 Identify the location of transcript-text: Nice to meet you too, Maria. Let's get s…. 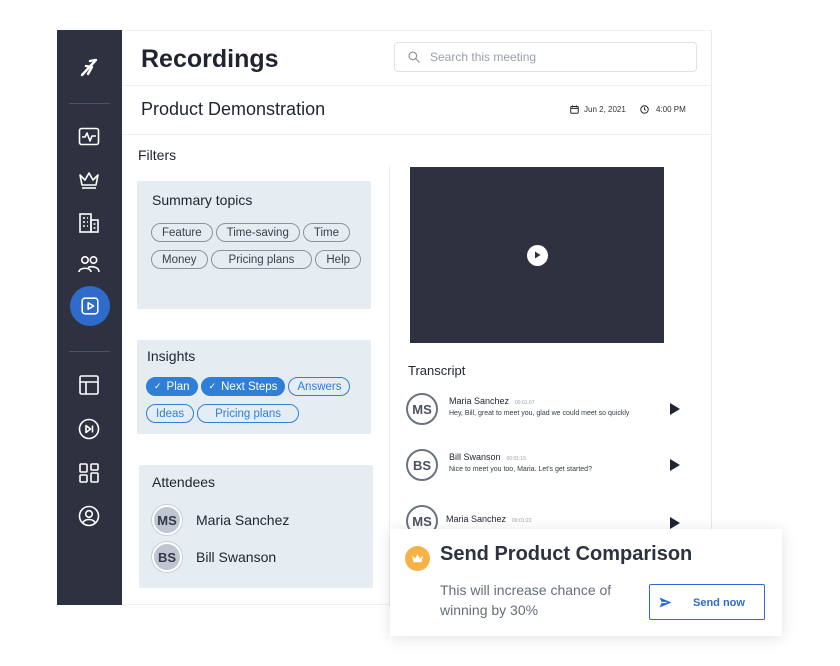
(520, 469).